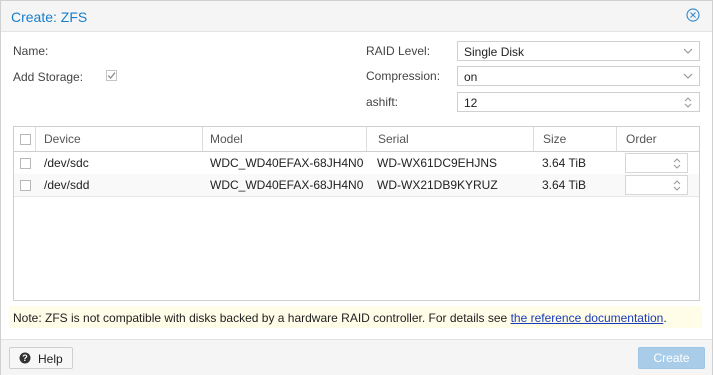 The width and height of the screenshot is (713, 375). I want to click on device-cell: /dev/sdd, so click(67, 185).